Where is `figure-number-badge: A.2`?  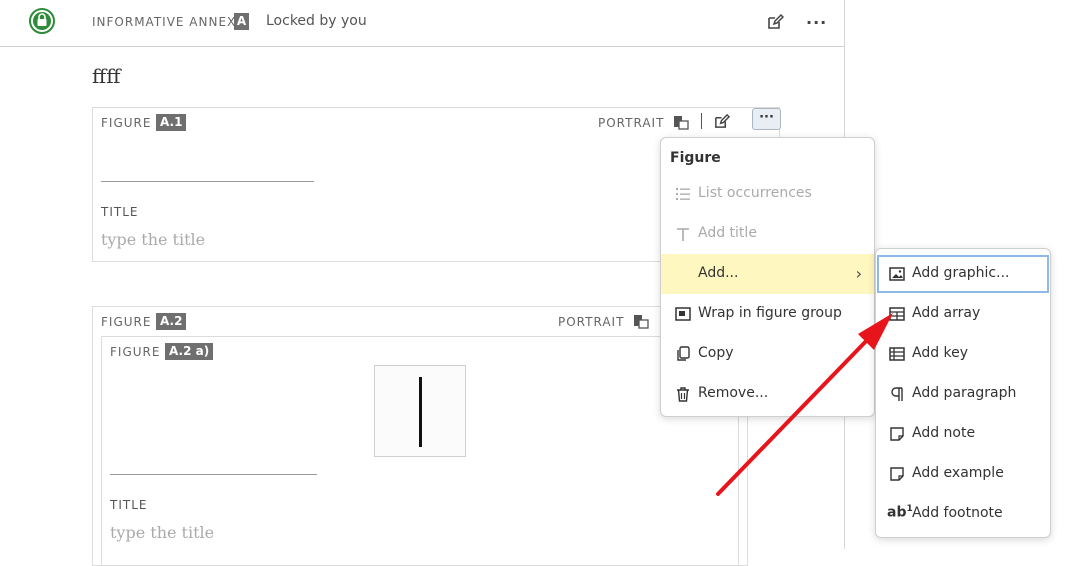
figure-number-badge: A.2 is located at coordinates (171, 321).